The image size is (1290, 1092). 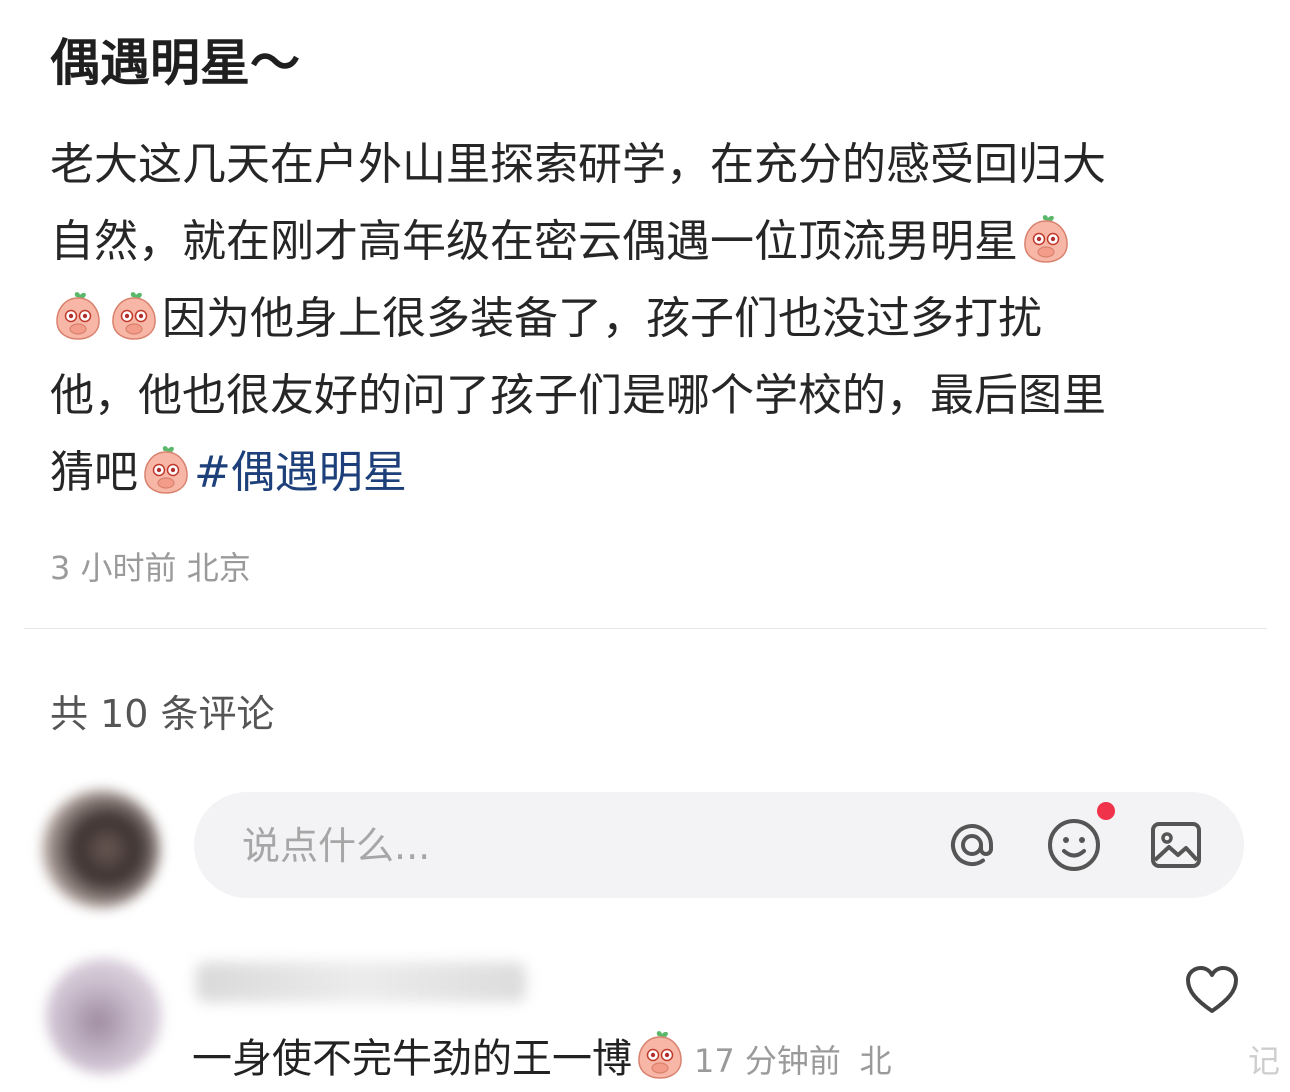 I want to click on post-line-4: 他，他也很友好的问了孩子们是哪个学校的，最后图里, so click(x=578, y=395).